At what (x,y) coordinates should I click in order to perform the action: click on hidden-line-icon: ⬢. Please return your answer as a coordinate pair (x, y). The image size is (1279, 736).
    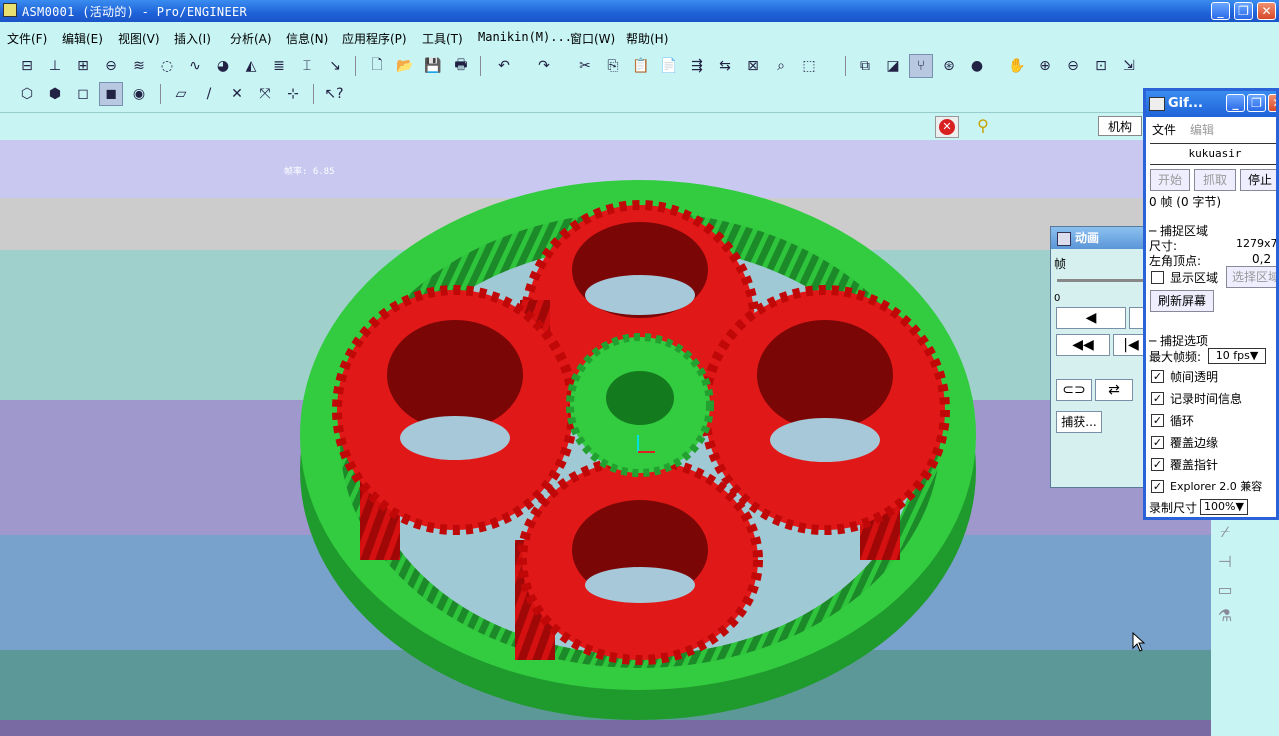
    Looking at the image, I should click on (55, 94).